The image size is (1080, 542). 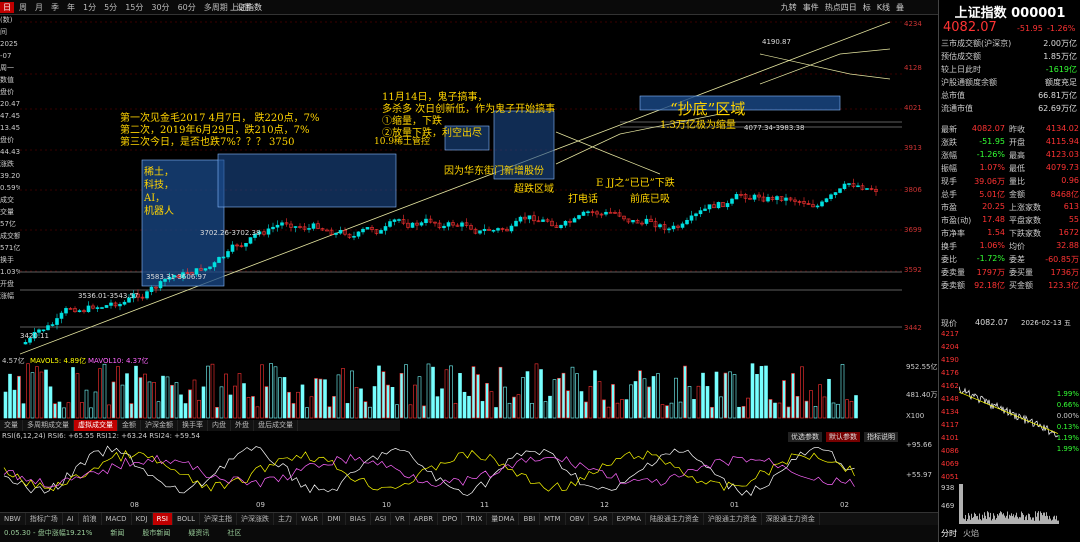 What do you see at coordinates (159, 425) in the screenshot?
I see `volume-tab: 沪深金额` at bounding box center [159, 425].